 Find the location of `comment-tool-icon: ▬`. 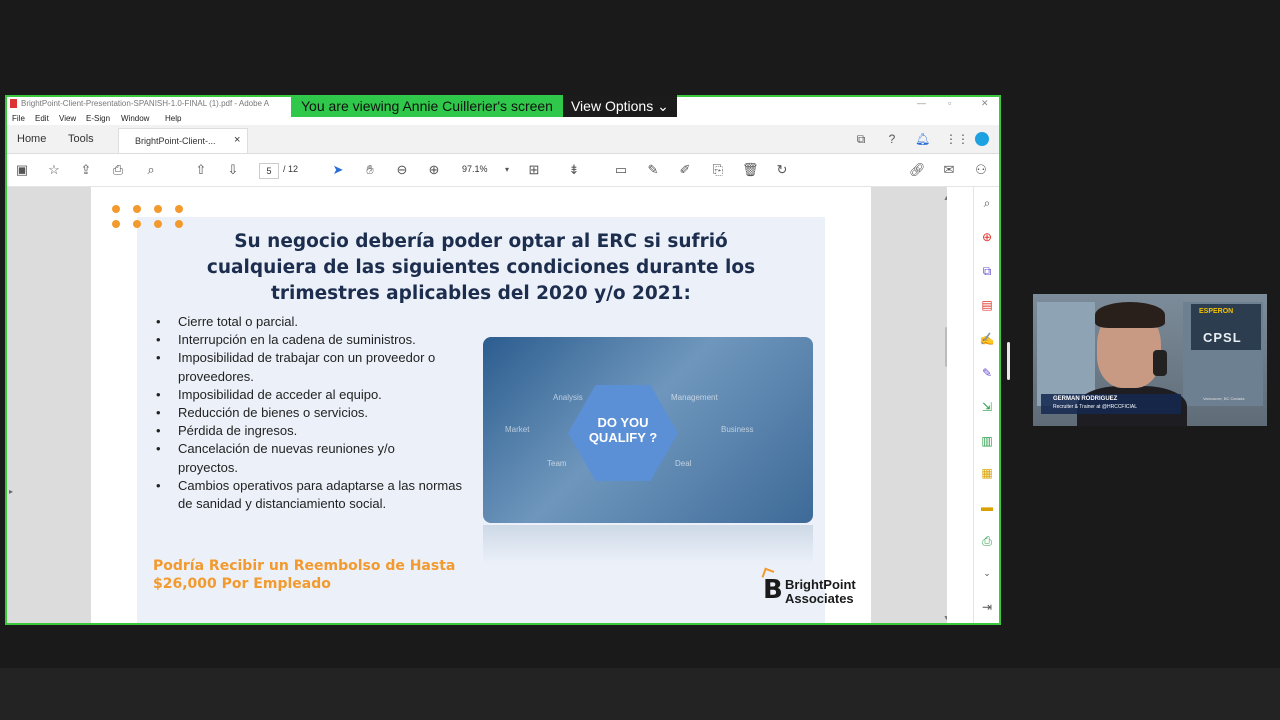

comment-tool-icon: ▬ is located at coordinates (987, 507).